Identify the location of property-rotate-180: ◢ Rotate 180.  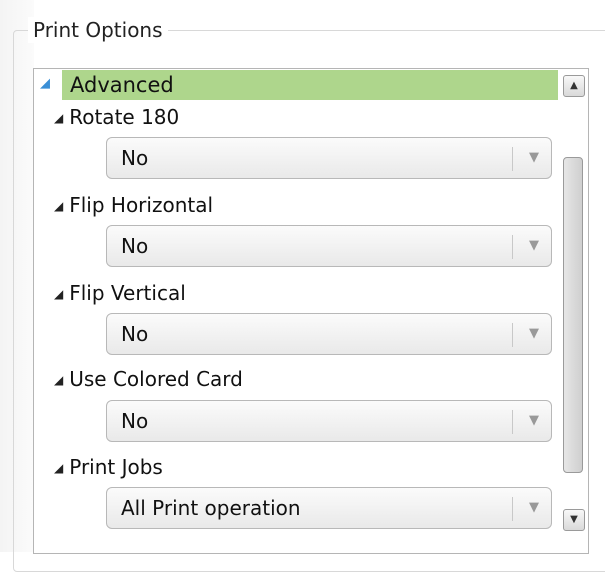
(116, 117).